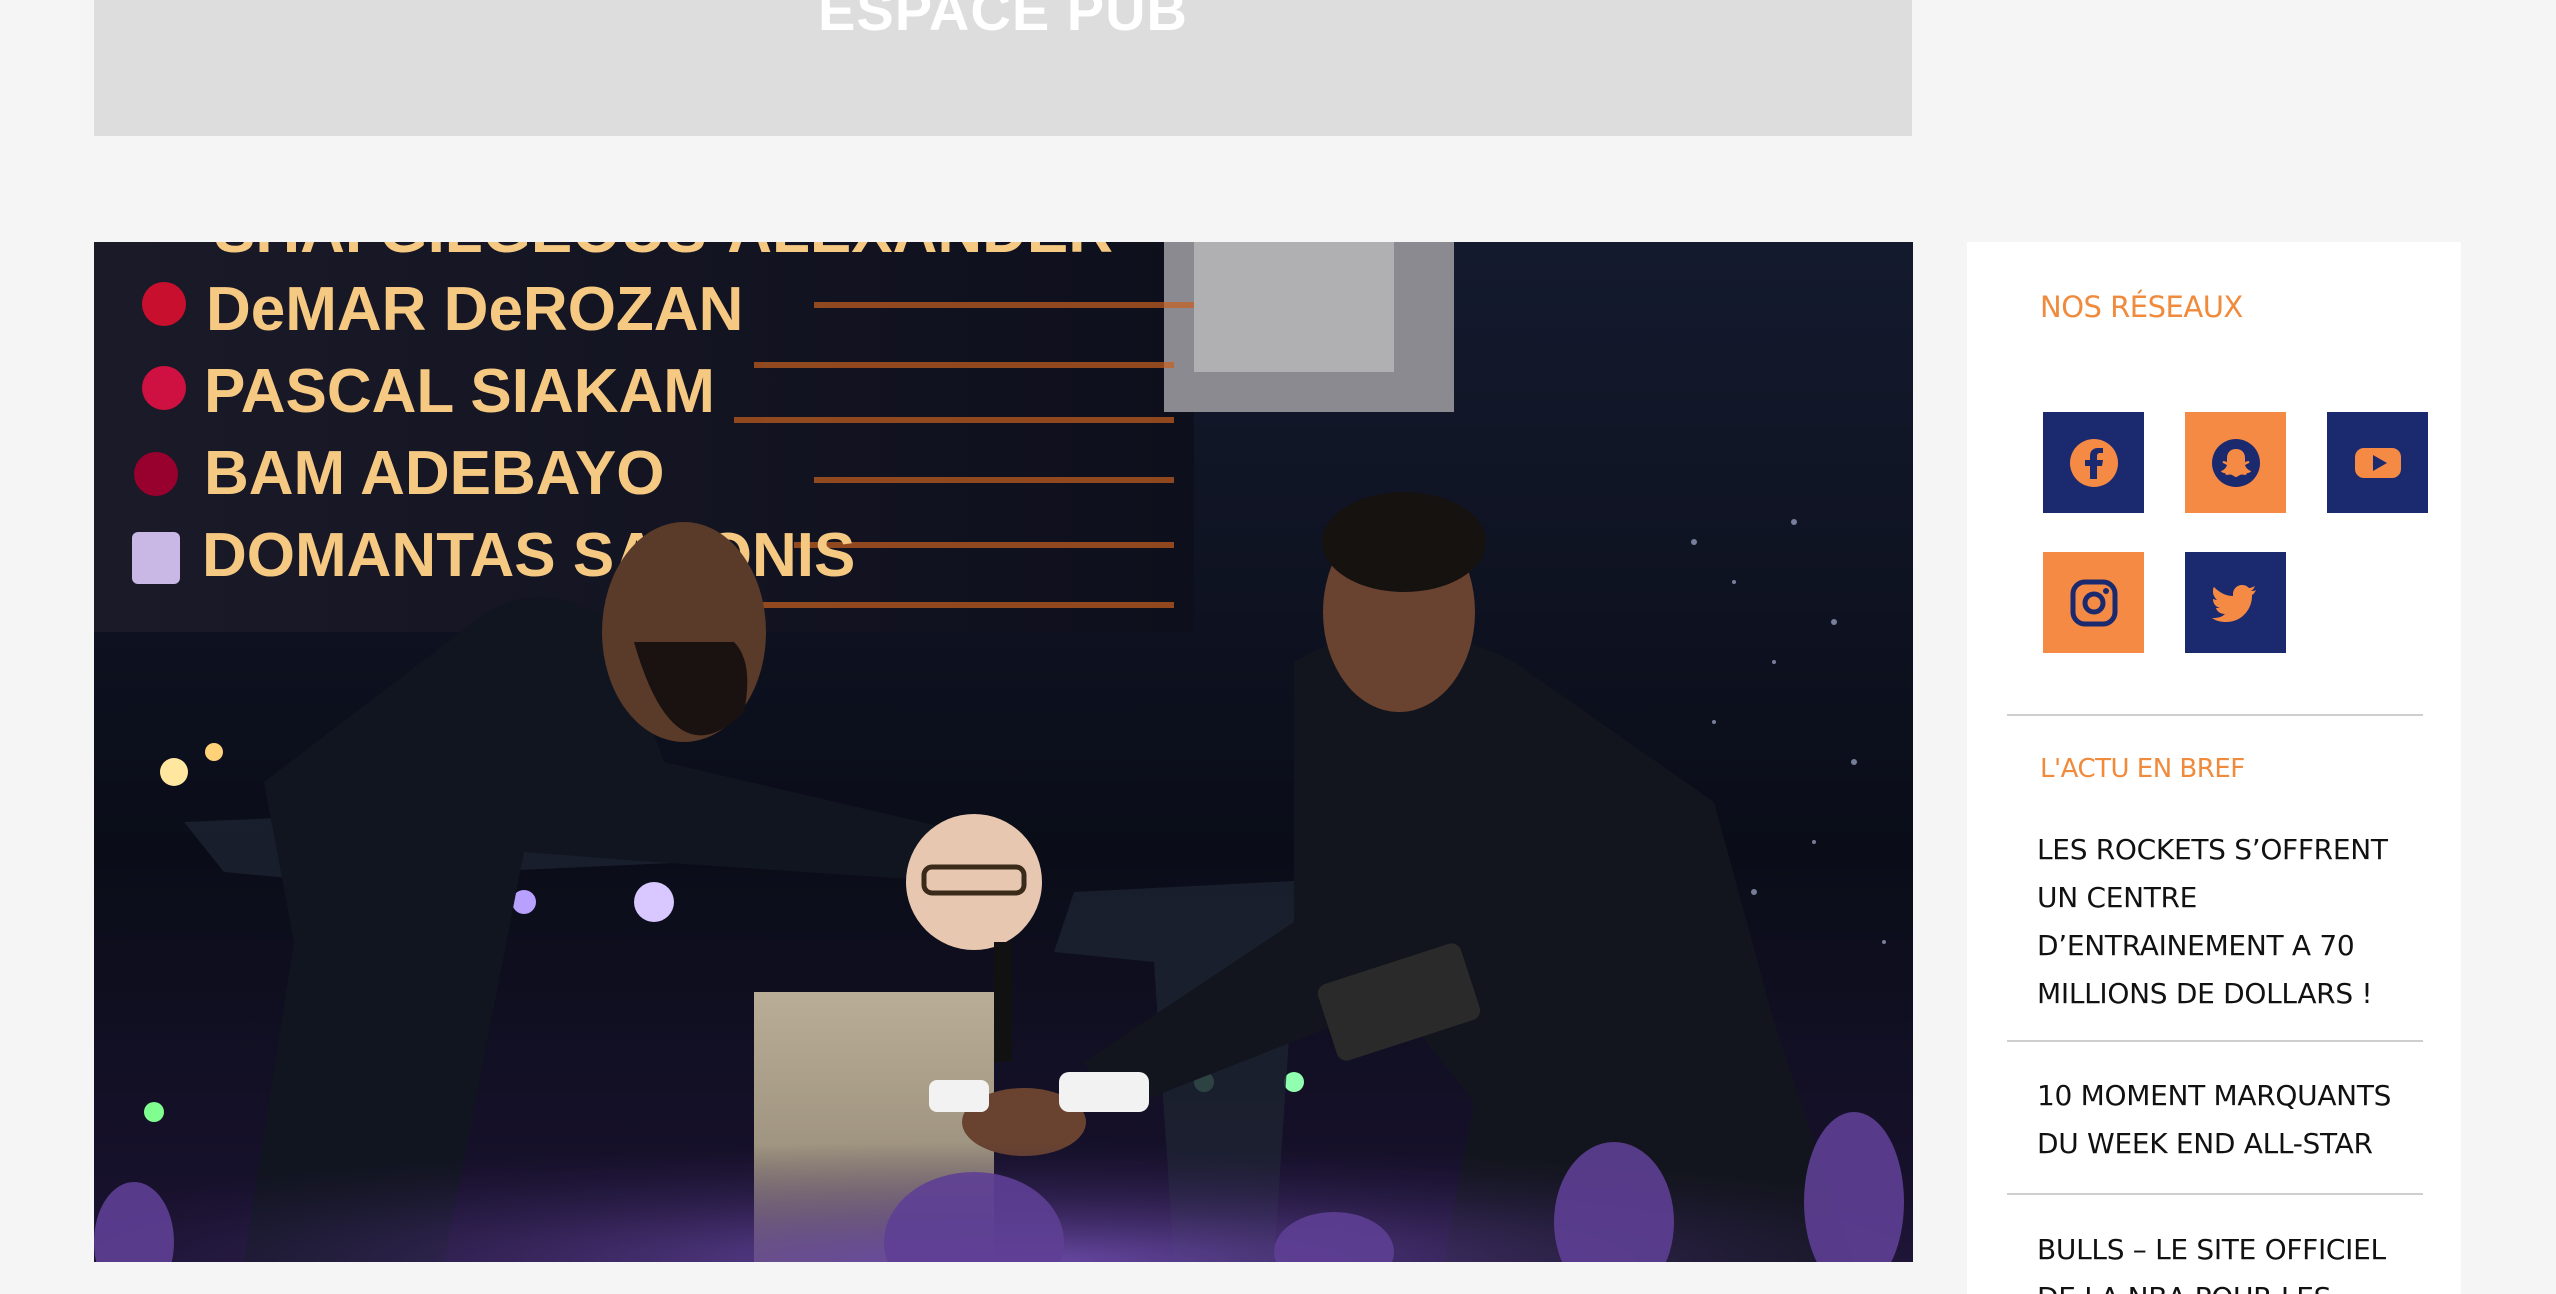 The width and height of the screenshot is (2556, 1294). I want to click on bulls-logo-icon, so click(164, 304).